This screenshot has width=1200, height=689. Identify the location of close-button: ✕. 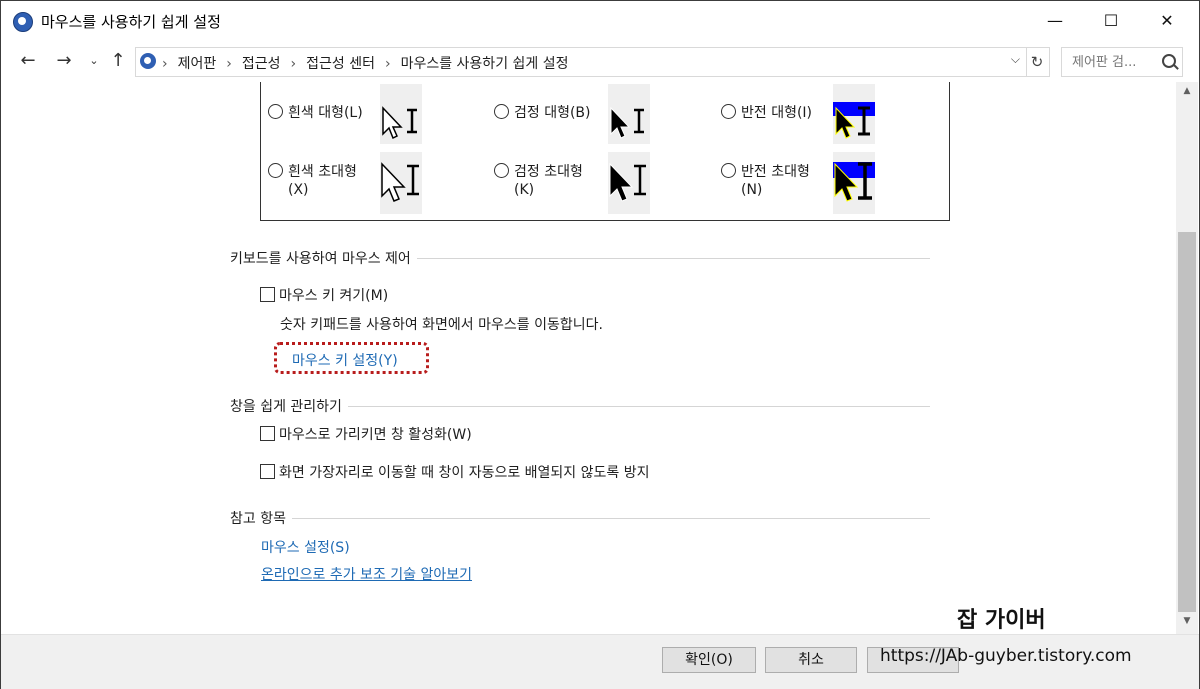
(1167, 21).